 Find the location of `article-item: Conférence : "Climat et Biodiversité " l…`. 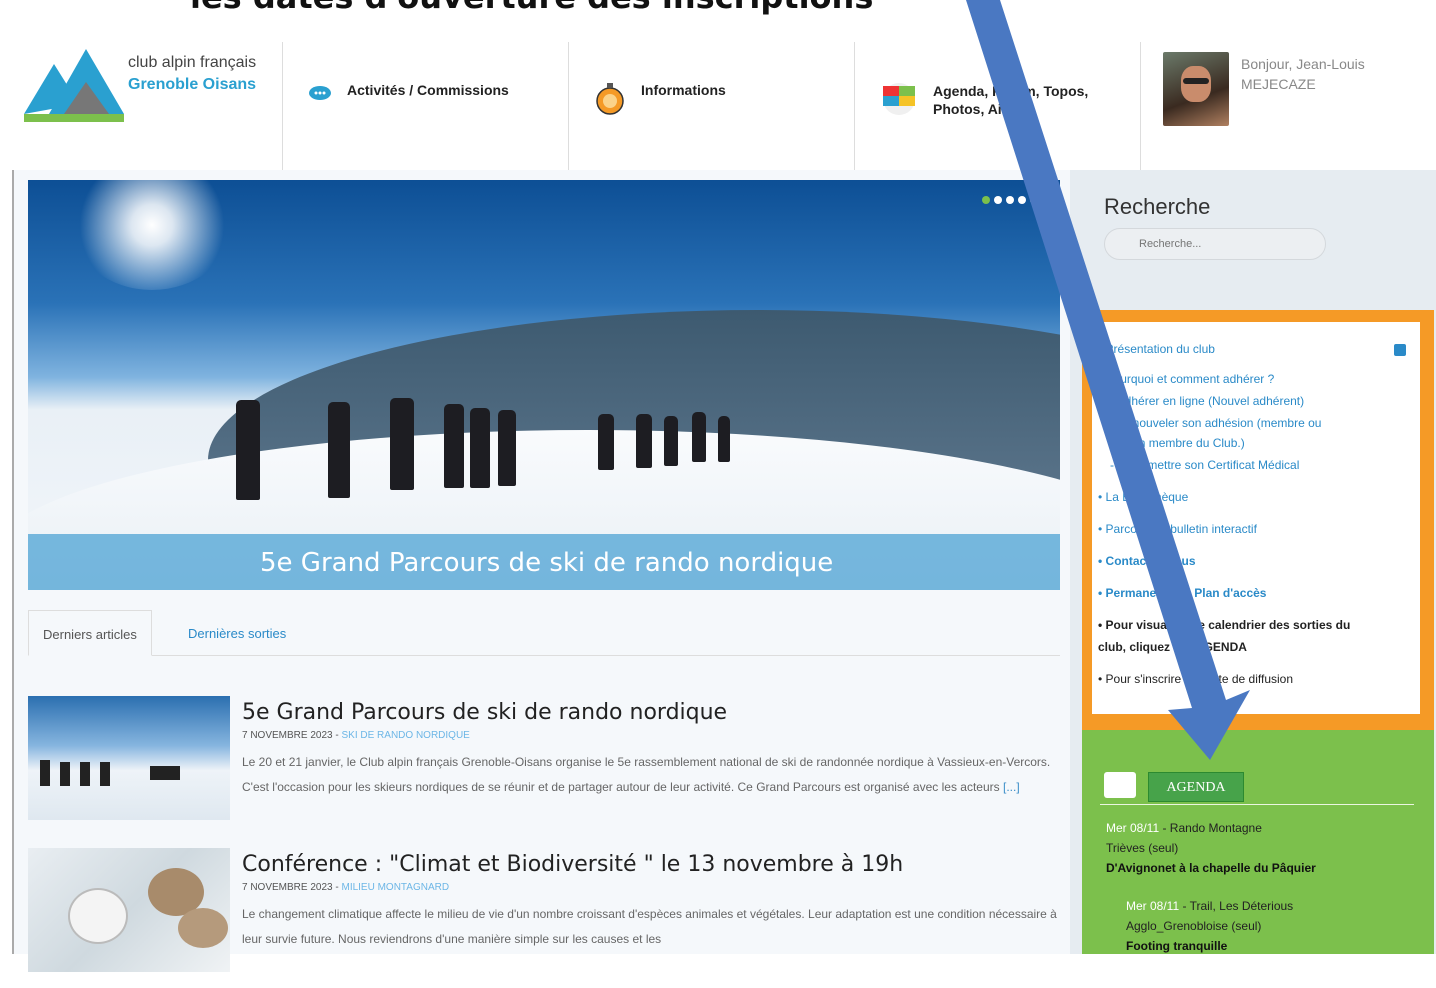

article-item: Conférence : "Climat et Biodiversité " l… is located at coordinates (544, 918).